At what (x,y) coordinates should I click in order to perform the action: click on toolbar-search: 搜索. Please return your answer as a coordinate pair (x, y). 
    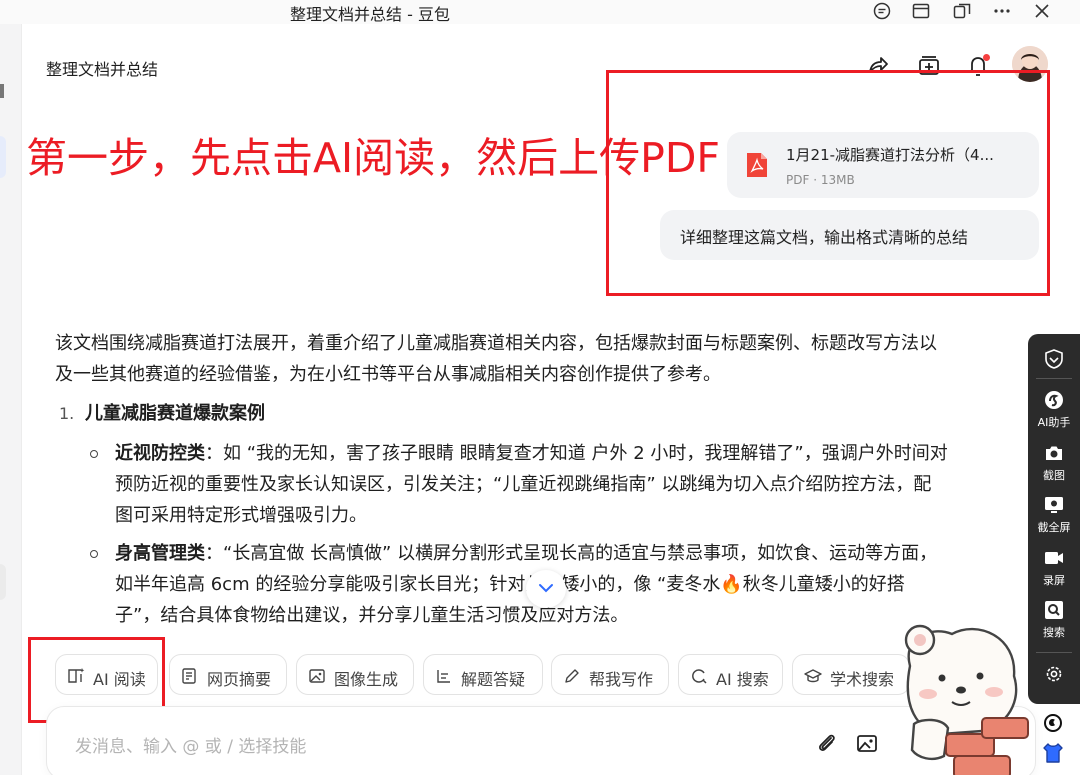
    Looking at the image, I should click on (1054, 619).